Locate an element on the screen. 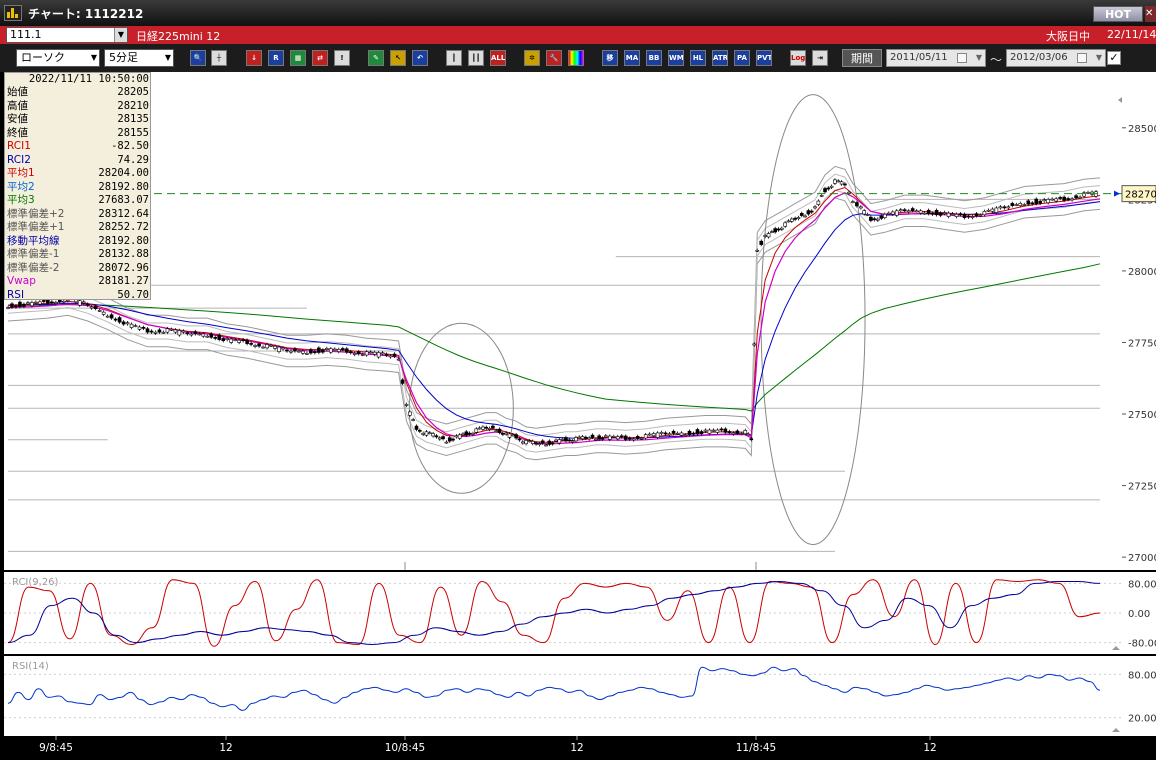  wrench-icon: 🔧 is located at coordinates (554, 58).